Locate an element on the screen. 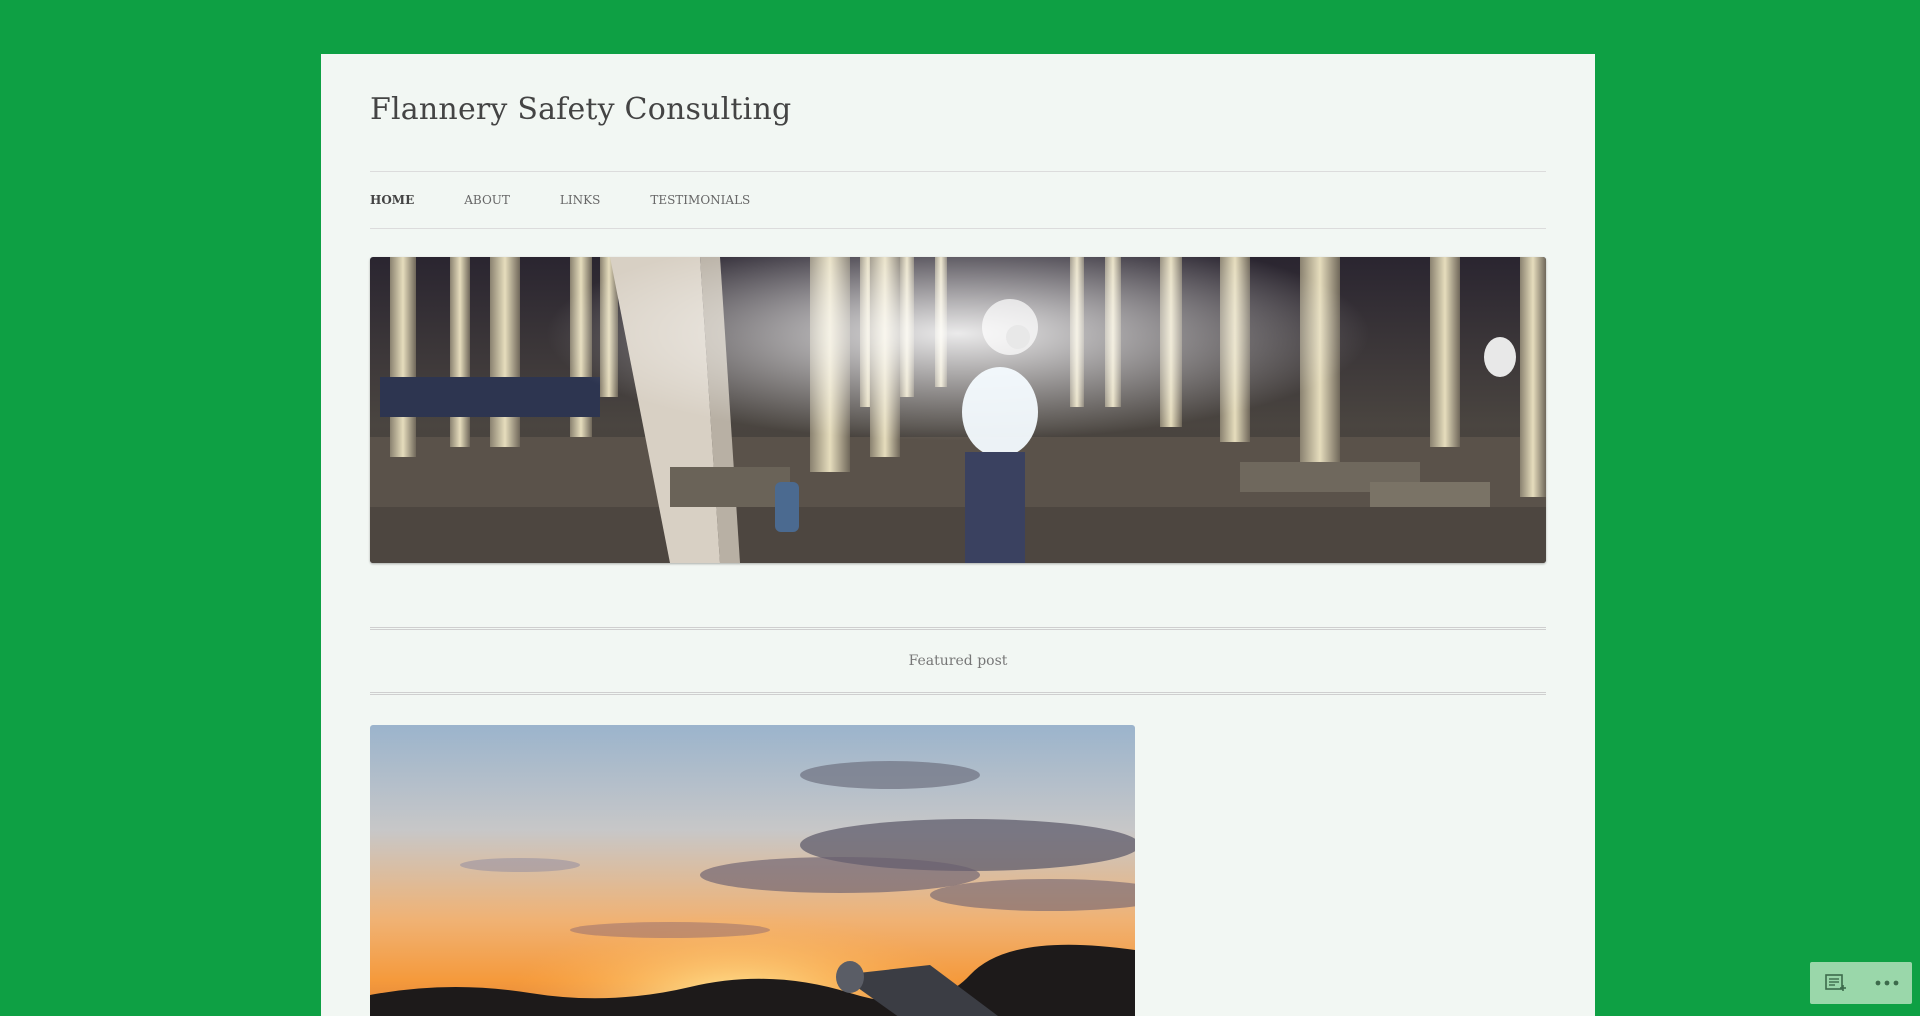 This screenshot has height=1016, width=1920. featured-post-header: Featured post is located at coordinates (958, 661).